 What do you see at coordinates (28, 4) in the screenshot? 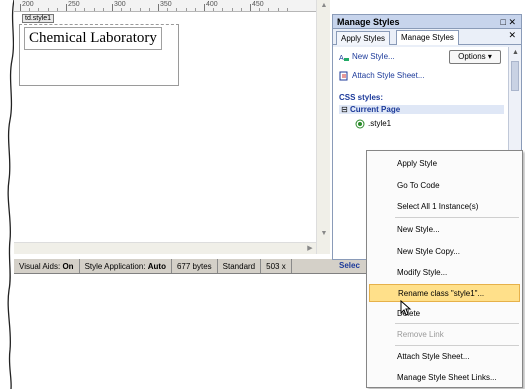
I see `ruler-tick-label: 200` at bounding box center [28, 4].